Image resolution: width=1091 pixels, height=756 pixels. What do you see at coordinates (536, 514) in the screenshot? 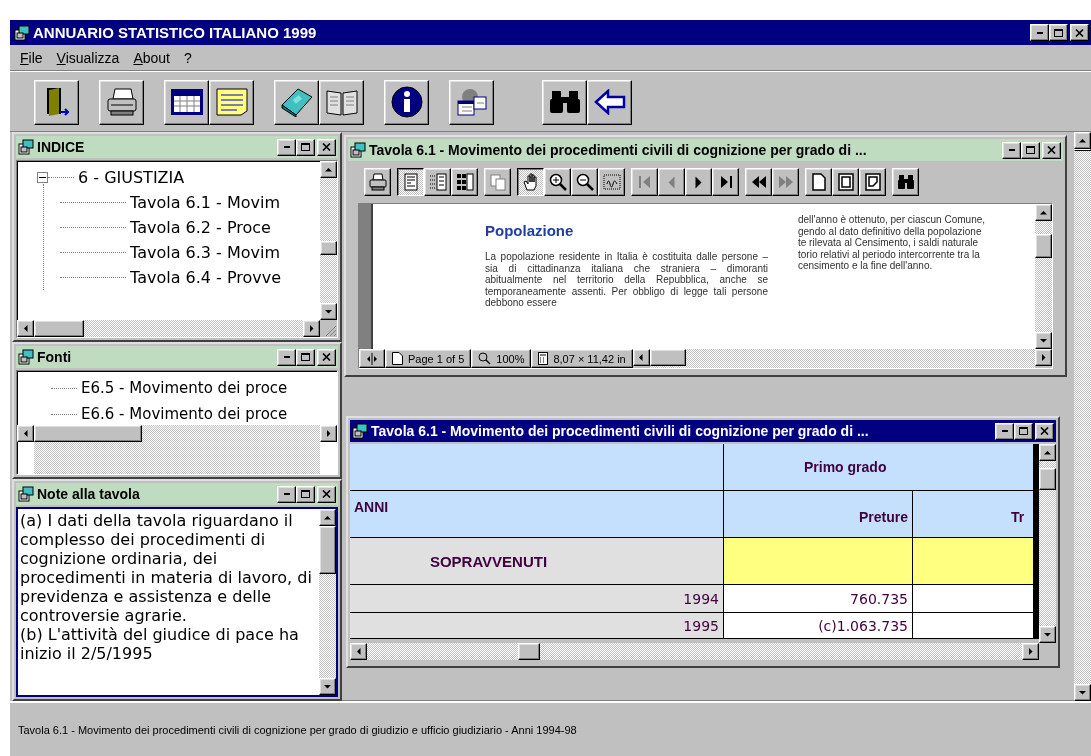
I see `header-cell: ANNI` at bounding box center [536, 514].